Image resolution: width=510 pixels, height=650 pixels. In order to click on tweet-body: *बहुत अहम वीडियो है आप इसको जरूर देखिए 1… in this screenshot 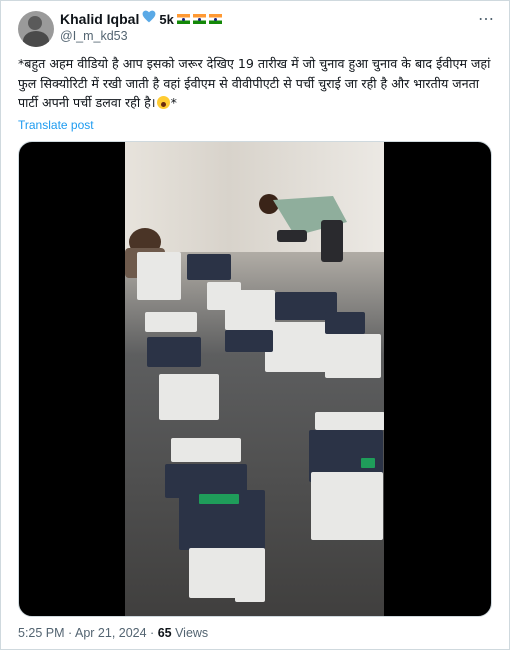, I will do `click(254, 83)`.